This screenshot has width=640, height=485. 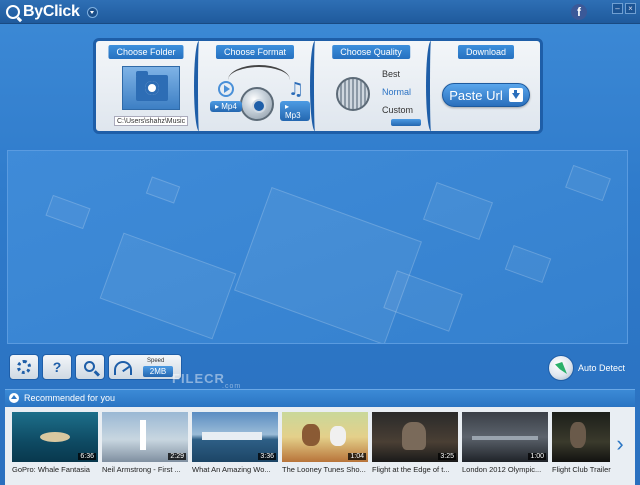 What do you see at coordinates (123, 368) in the screenshot?
I see `speedometer-icon` at bounding box center [123, 368].